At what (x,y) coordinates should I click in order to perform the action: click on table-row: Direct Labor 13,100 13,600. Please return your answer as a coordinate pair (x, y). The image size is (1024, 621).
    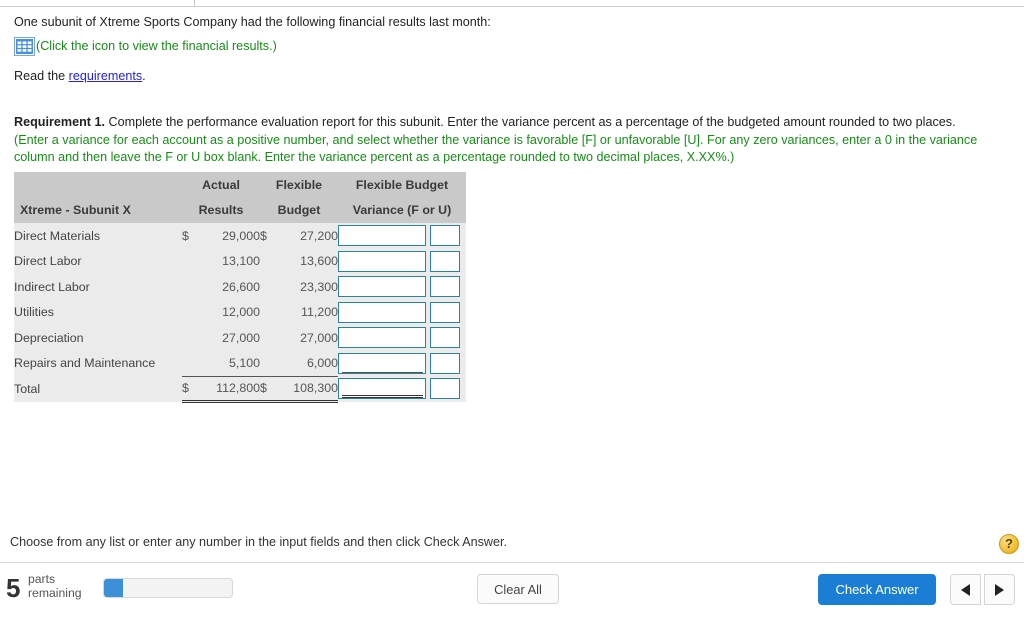
    Looking at the image, I should click on (240, 261).